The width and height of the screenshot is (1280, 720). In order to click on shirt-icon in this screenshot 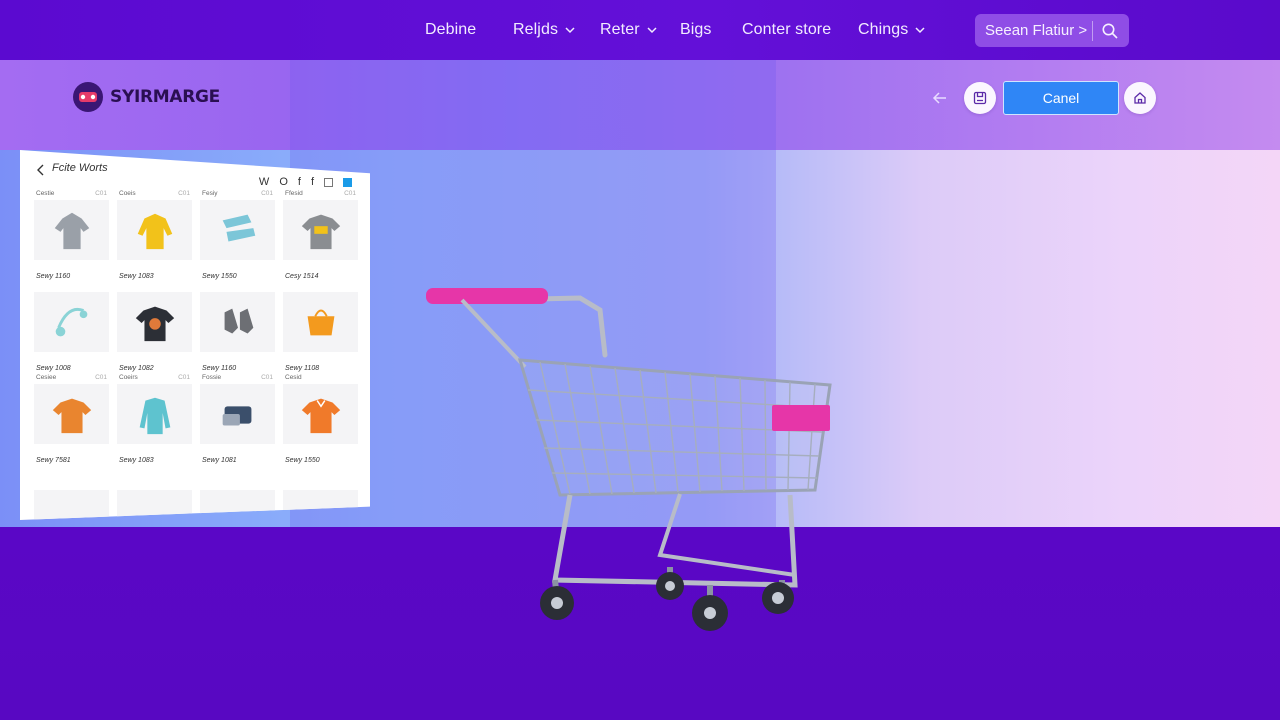, I will do `click(320, 416)`.